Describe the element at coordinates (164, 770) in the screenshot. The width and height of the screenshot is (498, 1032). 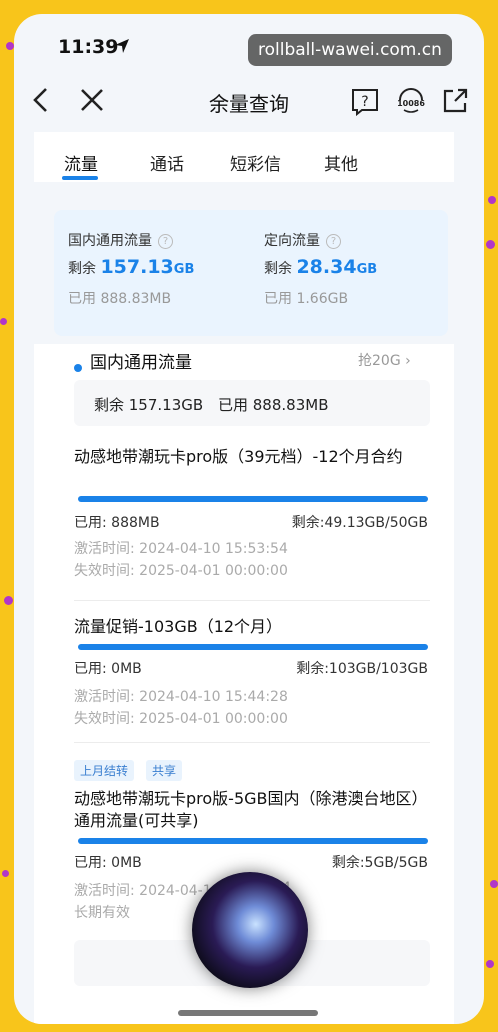
I see `tag-shared: 共享` at that location.